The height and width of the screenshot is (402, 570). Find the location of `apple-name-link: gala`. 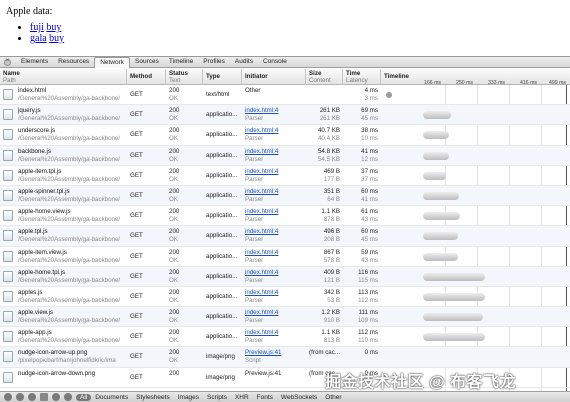

apple-name-link: gala is located at coordinates (38, 38).